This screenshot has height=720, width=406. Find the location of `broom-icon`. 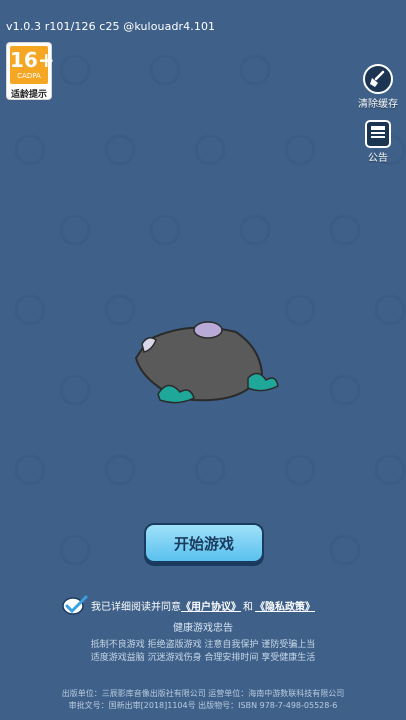

broom-icon is located at coordinates (378, 79).